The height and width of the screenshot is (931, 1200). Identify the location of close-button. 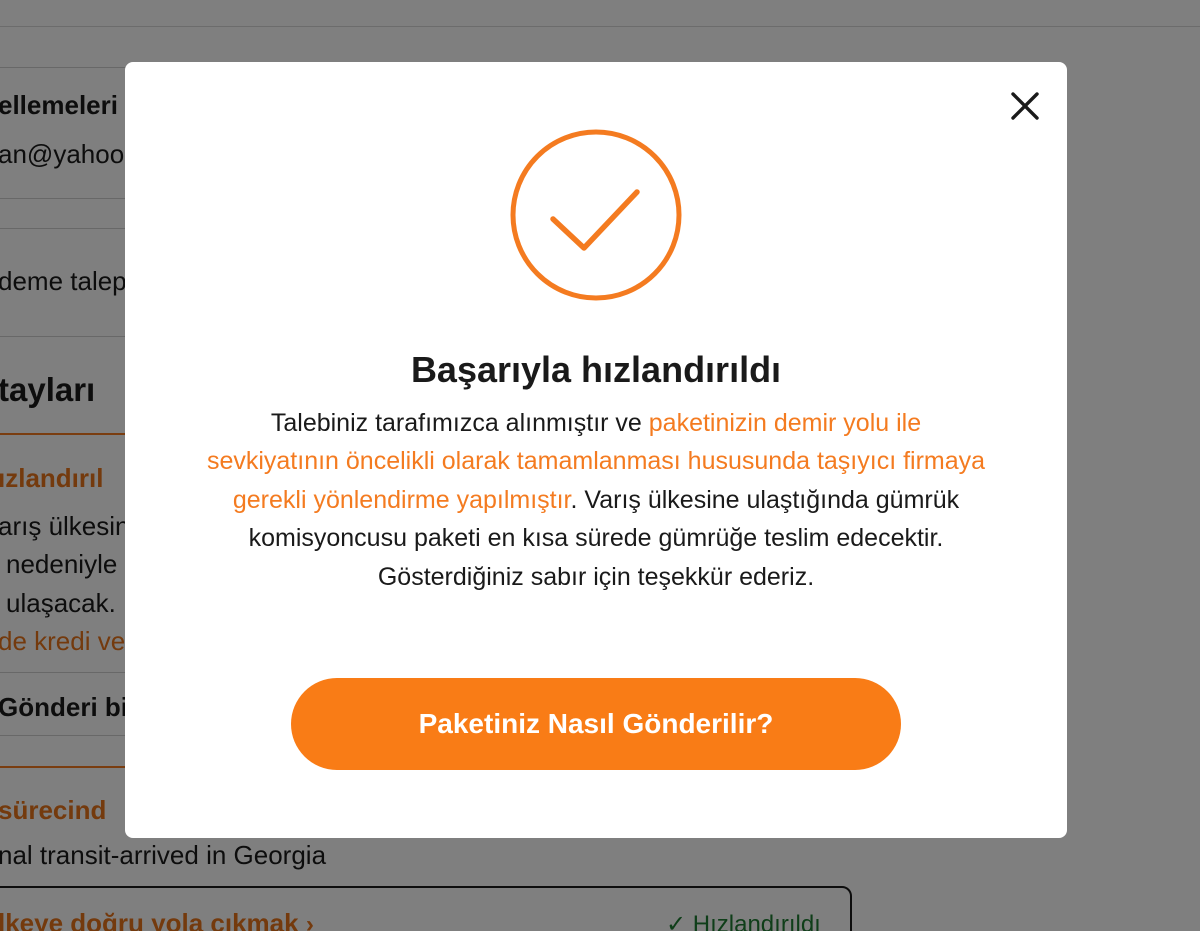
(1025, 106).